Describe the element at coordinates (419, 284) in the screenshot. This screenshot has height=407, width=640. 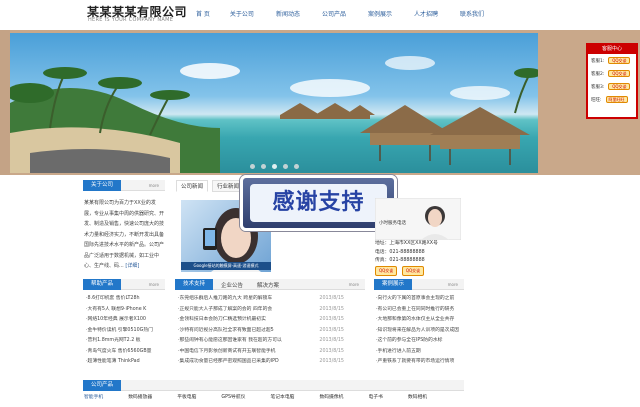
I see `cases-panel-header: 案例展示 more` at that location.